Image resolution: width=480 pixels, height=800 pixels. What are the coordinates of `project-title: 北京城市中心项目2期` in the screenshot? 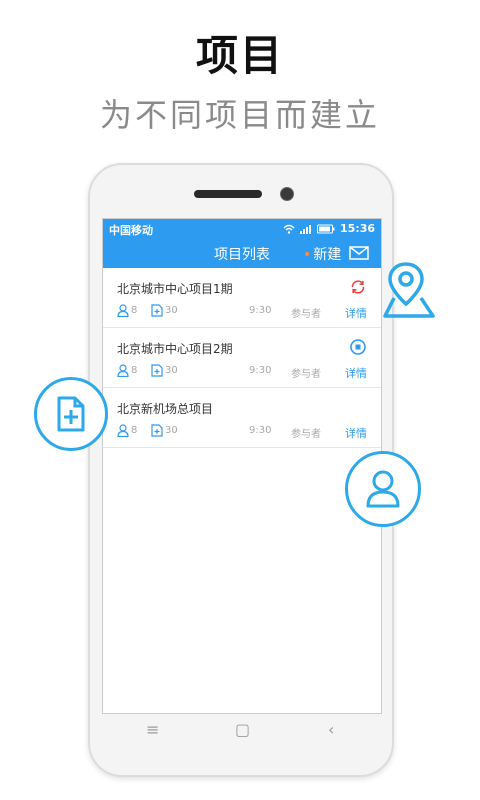 It's located at (175, 349).